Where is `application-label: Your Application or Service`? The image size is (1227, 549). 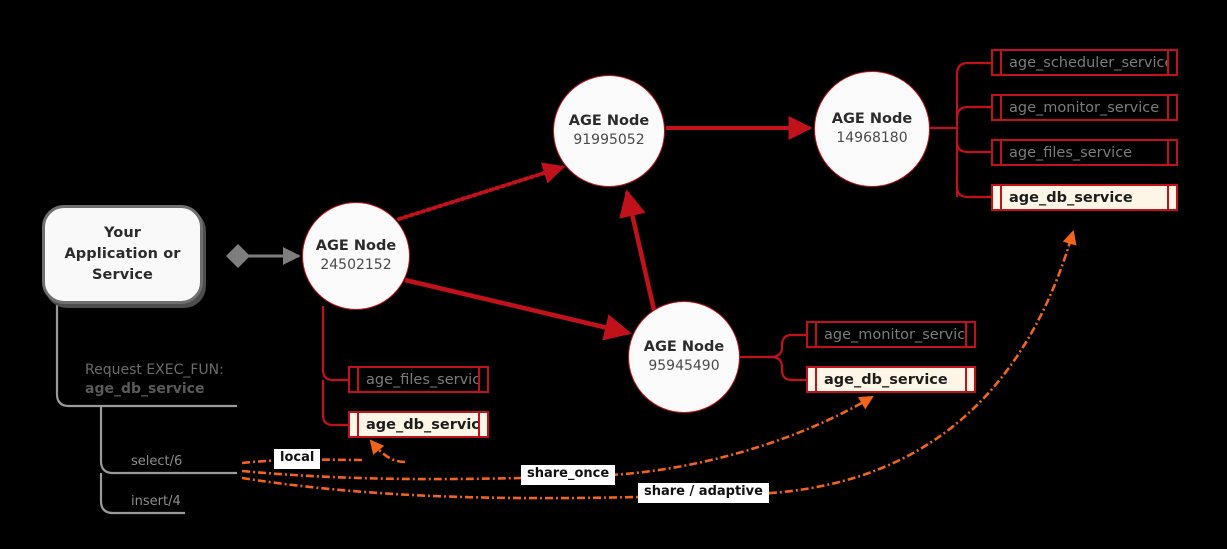
application-label: Your Application or Service is located at coordinates (122, 254).